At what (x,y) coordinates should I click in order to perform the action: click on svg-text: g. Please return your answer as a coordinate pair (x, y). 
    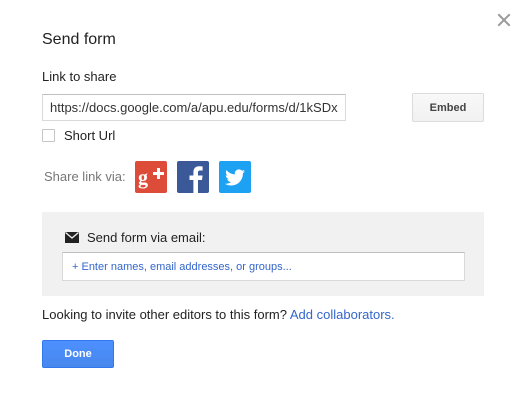
    Looking at the image, I should click on (143, 178).